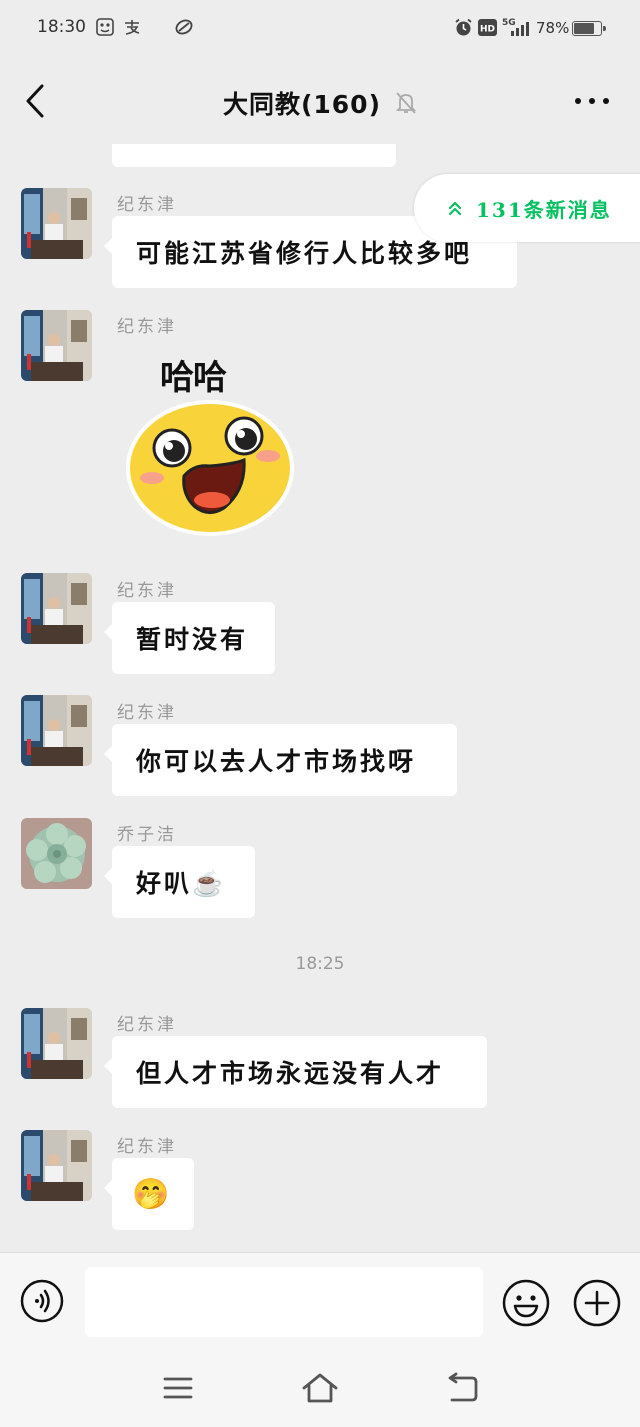  What do you see at coordinates (302, 104) in the screenshot?
I see `chat-title: 大同教(160)` at bounding box center [302, 104].